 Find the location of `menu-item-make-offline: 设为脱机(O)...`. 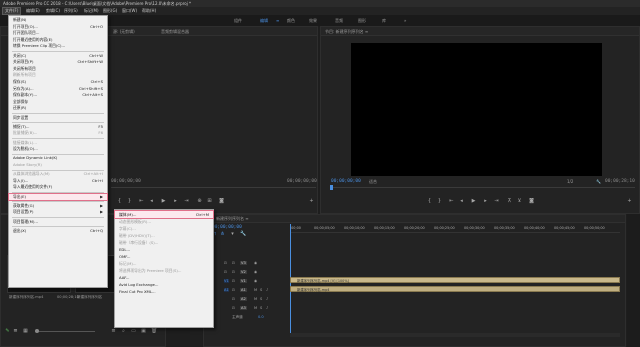

menu-item-make-offline: 设为脱机(O)... is located at coordinates (58, 149).